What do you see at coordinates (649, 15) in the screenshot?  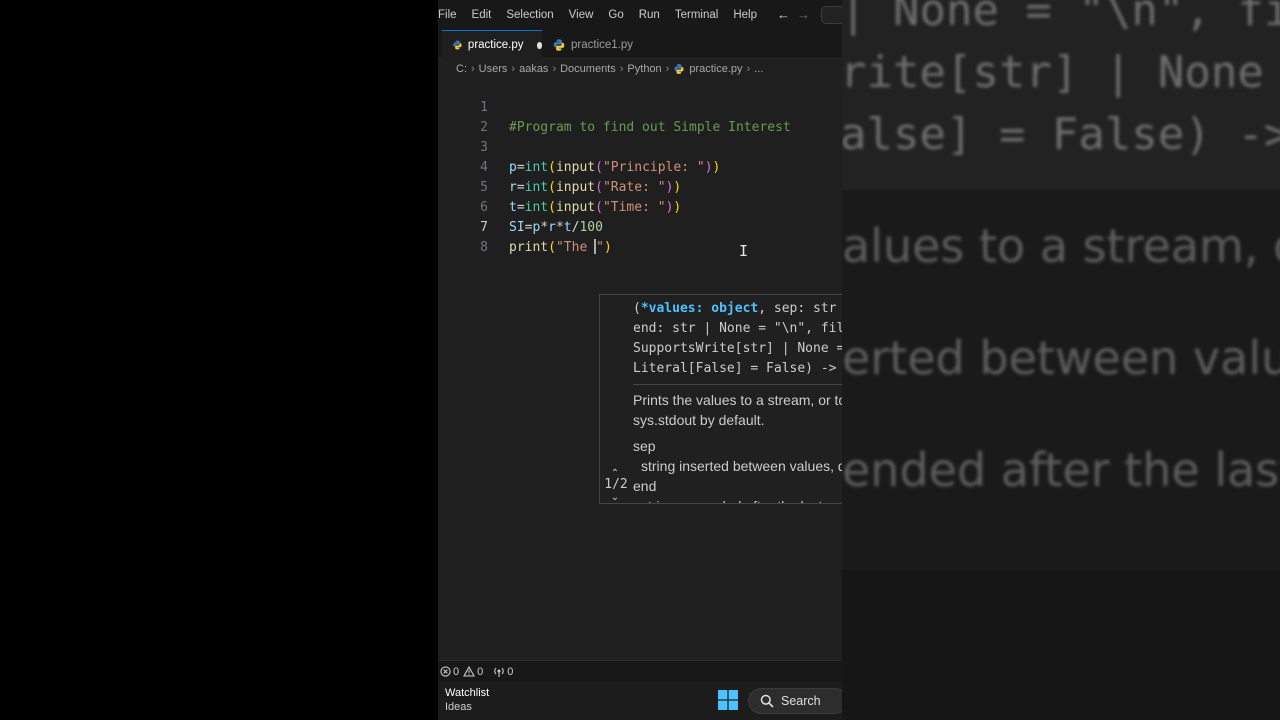 I see `menu-run: Run` at bounding box center [649, 15].